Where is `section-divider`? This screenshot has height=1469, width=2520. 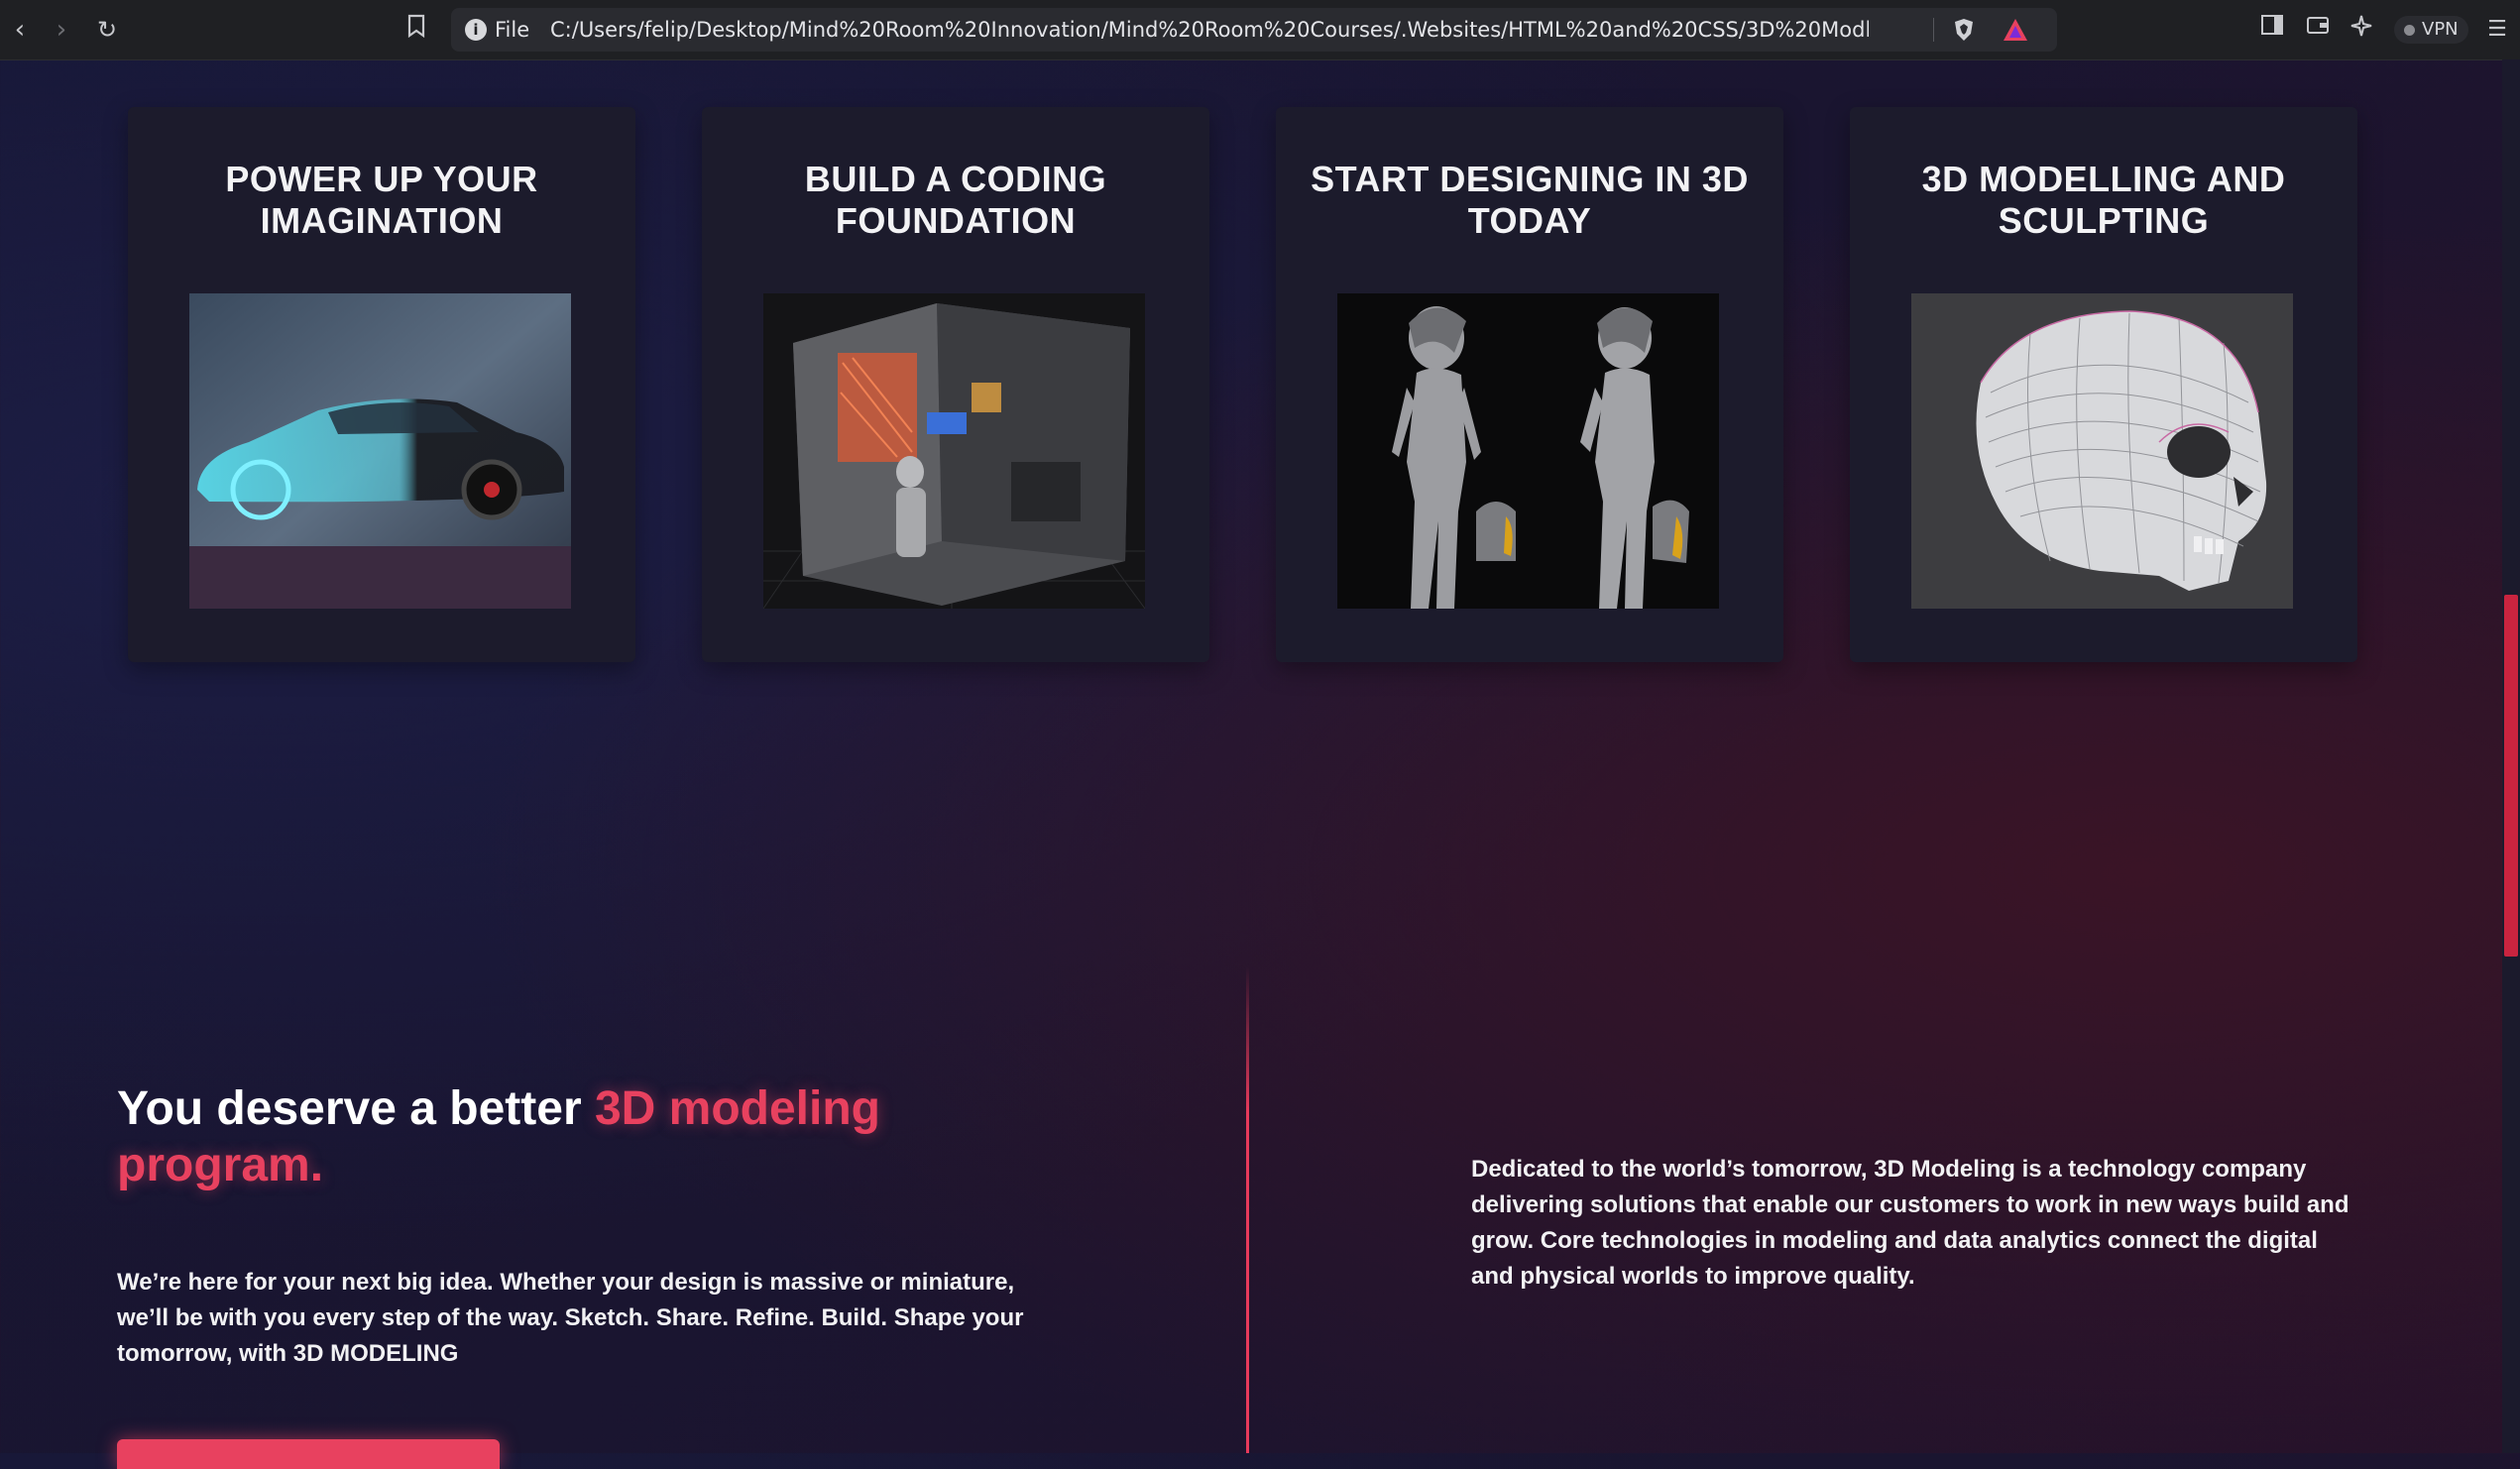
section-divider is located at coordinates (1247, 1209).